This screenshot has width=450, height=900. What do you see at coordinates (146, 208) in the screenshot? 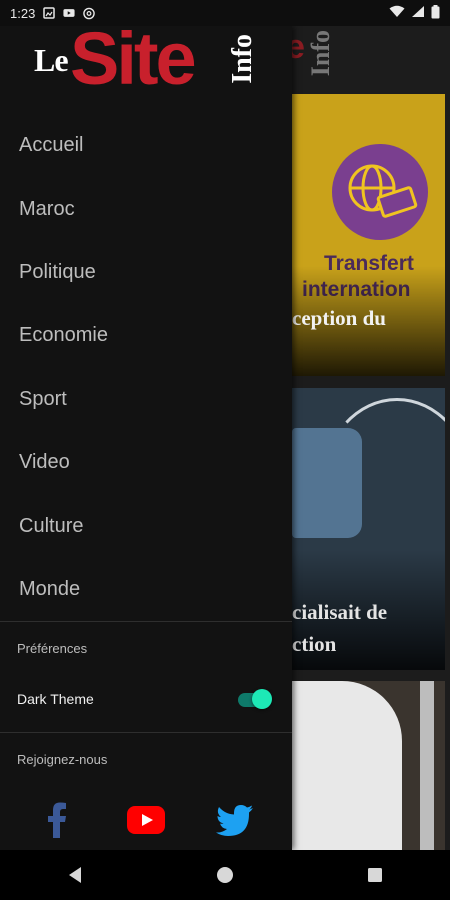
I see `menu-item-maroc: Maroc` at bounding box center [146, 208].